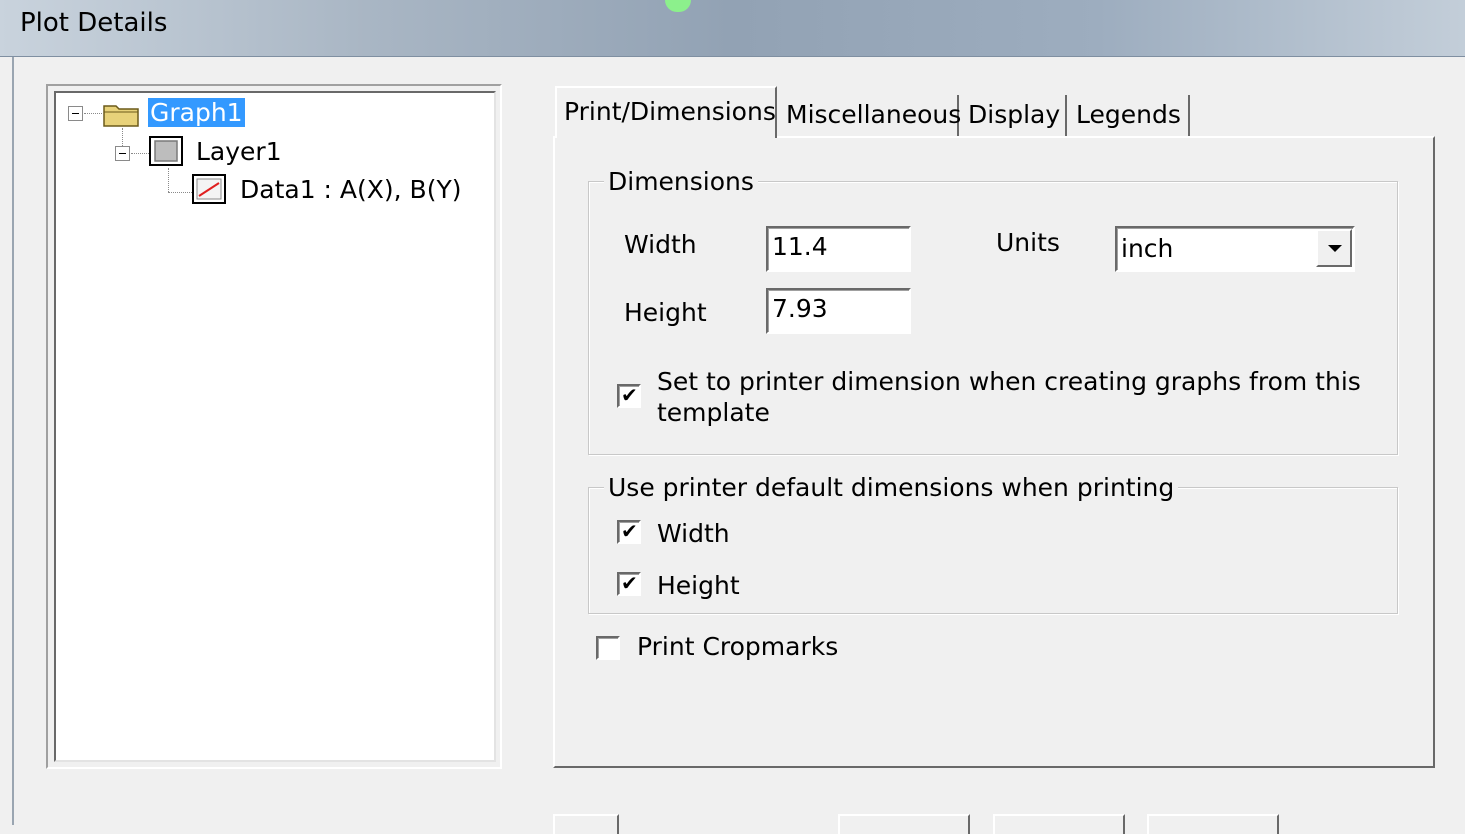 This screenshot has height=834, width=1465. What do you see at coordinates (713, 412) in the screenshot?
I see `set-printer-dimension-label-line2: template` at bounding box center [713, 412].